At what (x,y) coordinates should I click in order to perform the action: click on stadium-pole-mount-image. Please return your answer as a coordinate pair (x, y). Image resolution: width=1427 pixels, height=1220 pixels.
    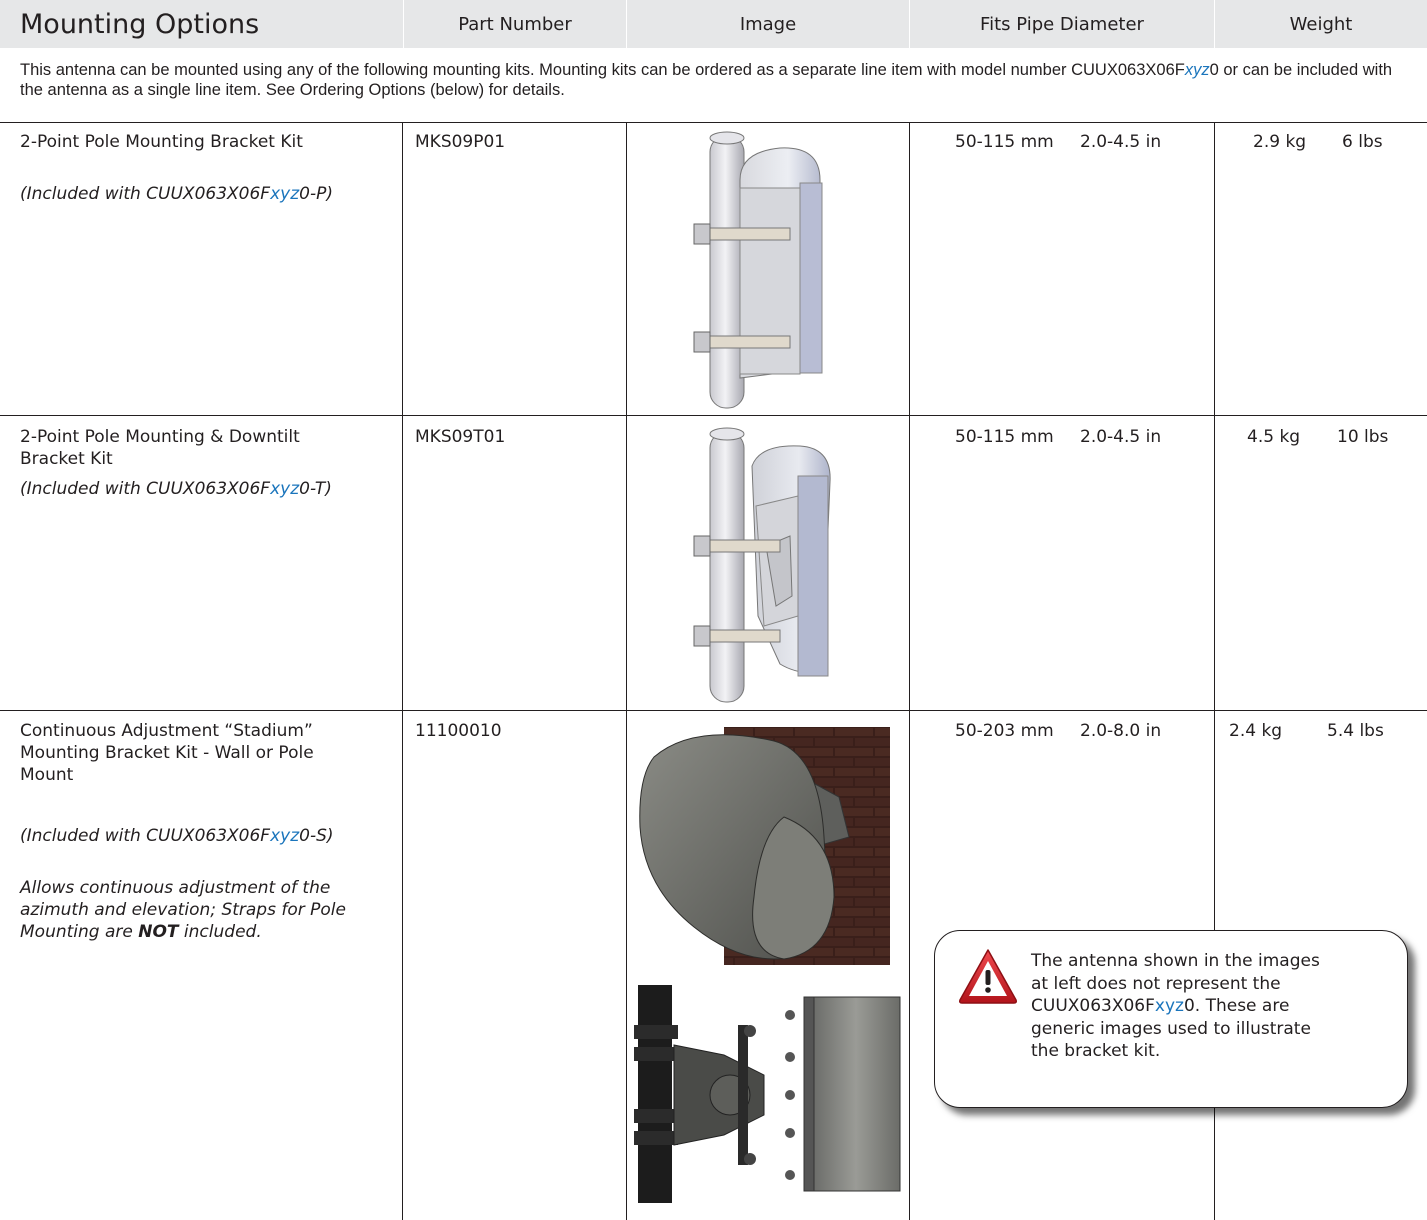
    Looking at the image, I should click on (768, 1094).